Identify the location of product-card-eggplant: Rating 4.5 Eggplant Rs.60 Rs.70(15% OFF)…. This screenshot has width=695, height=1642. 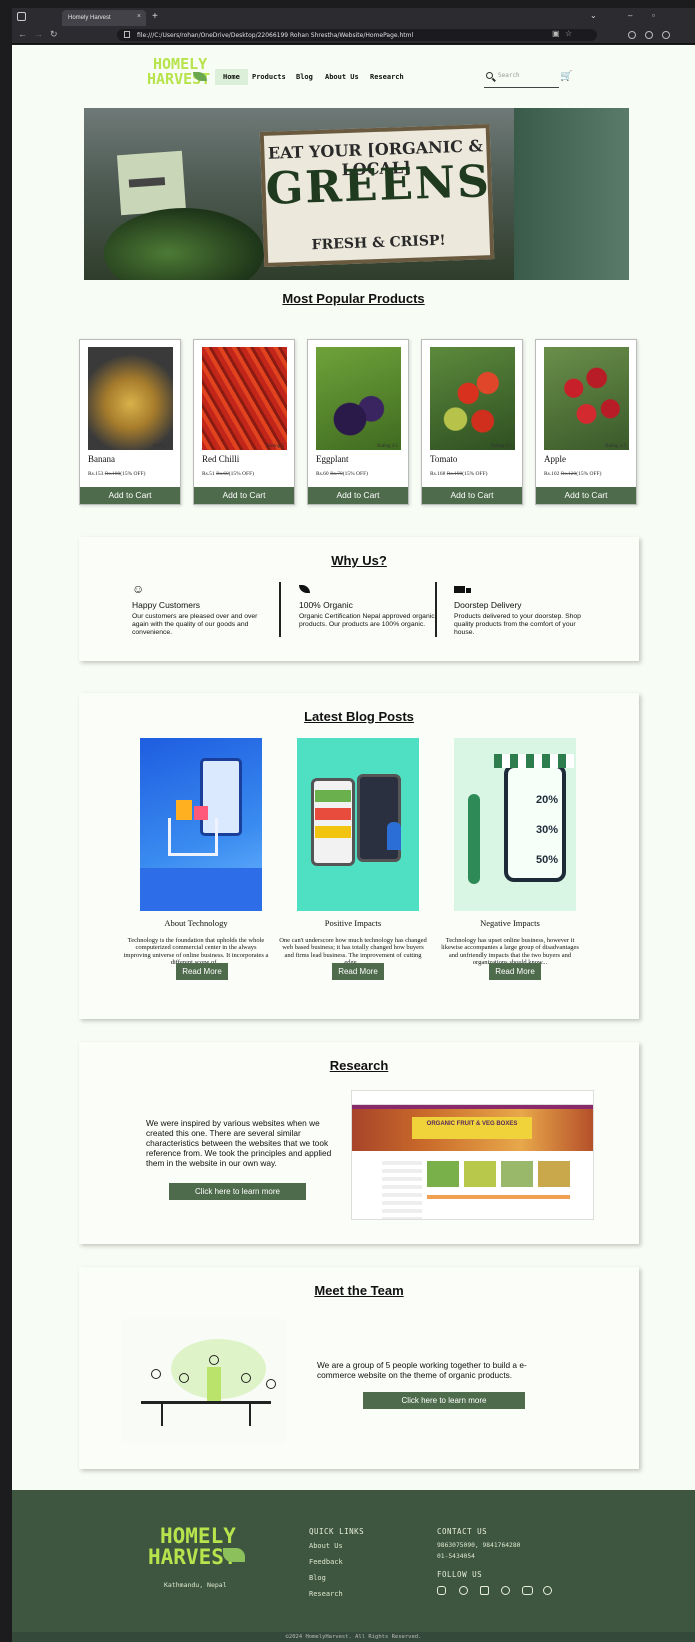
(358, 422).